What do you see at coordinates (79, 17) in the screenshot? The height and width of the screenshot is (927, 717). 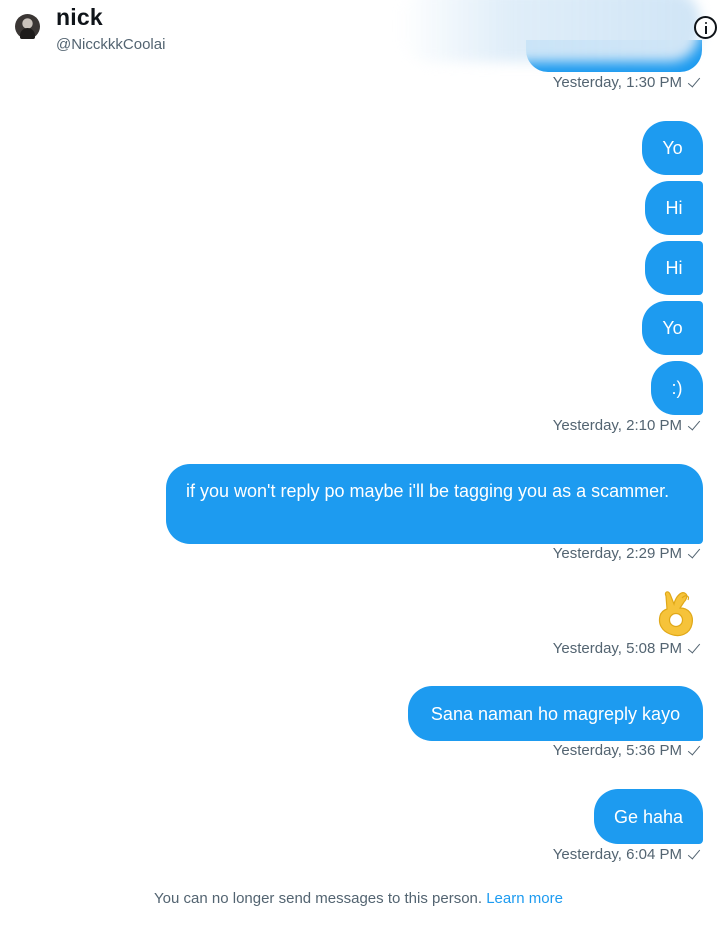 I see `contact-display-name: nick` at bounding box center [79, 17].